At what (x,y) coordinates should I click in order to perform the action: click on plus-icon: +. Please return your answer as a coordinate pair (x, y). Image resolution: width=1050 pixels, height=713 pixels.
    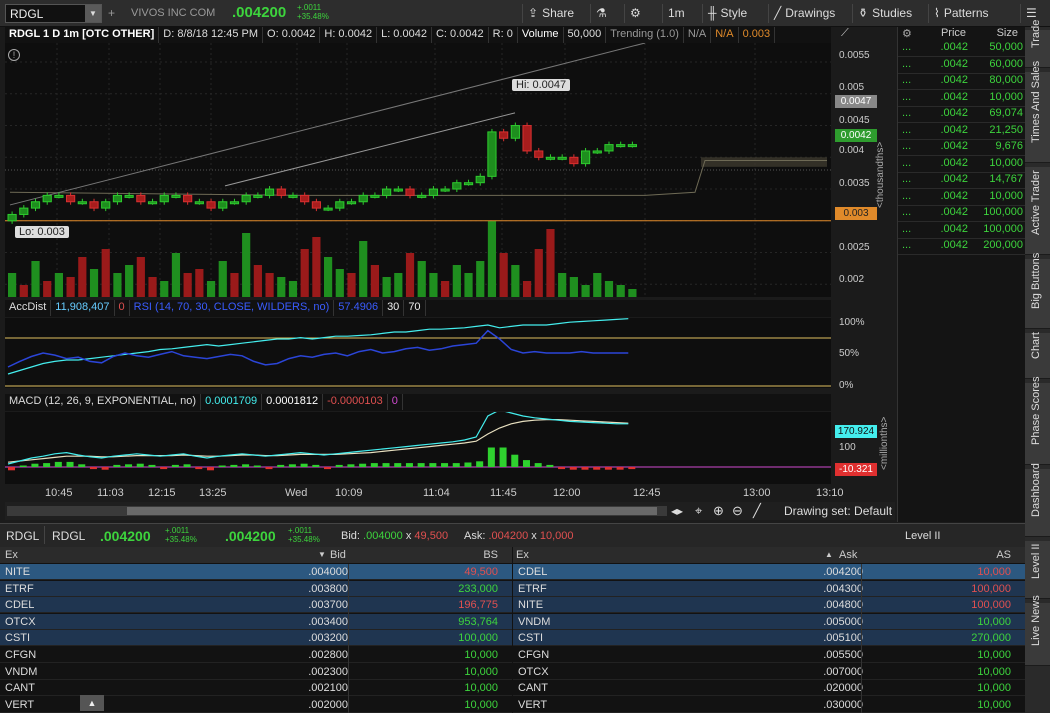
    Looking at the image, I should click on (111, 13).